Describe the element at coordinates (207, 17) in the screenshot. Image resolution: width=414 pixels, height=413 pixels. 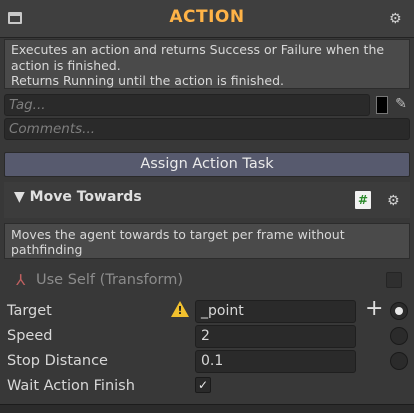
I see `node-title: ACTION` at that location.